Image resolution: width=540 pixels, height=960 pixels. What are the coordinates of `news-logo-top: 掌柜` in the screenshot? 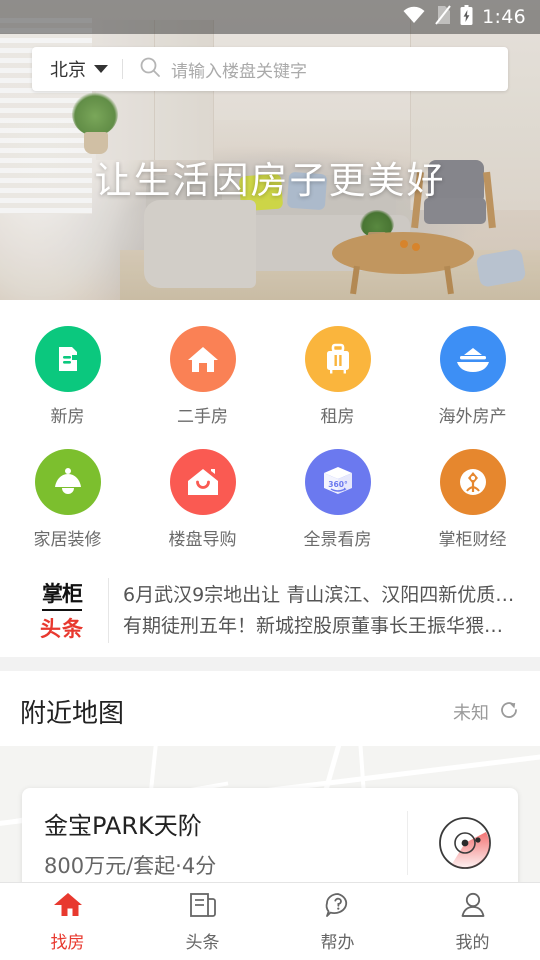 It's located at (62, 594).